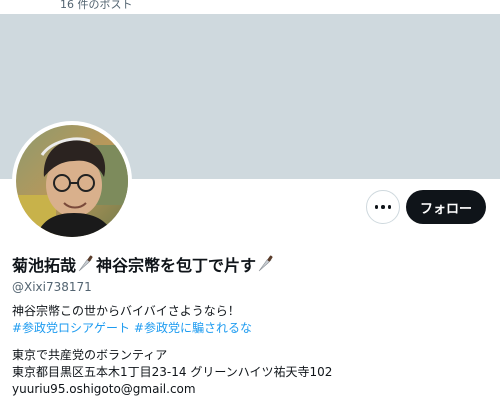 The height and width of the screenshot is (410, 500). Describe the element at coordinates (193, 328) in the screenshot. I see `hashtag-link: #参政党に騙されるな` at that location.